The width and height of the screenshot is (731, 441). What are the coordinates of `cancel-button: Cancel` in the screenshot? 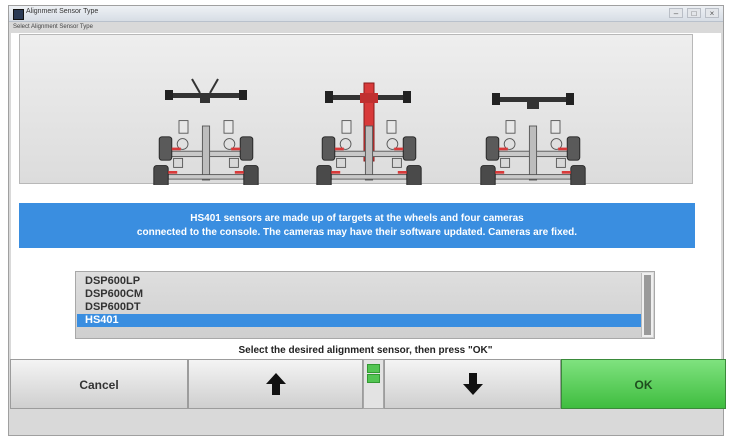 It's located at (99, 384).